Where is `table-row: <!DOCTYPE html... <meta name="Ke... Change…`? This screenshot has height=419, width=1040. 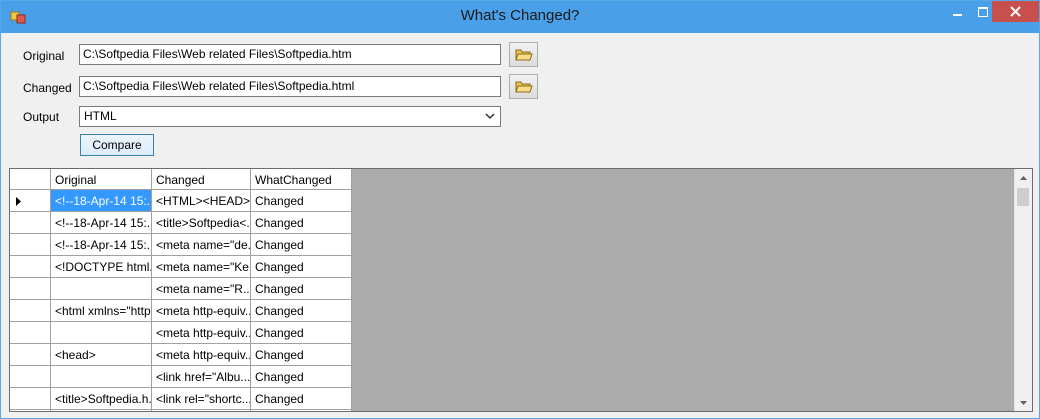
table-row: <!DOCTYPE html... <meta name="Ke... Change… is located at coordinates (181, 267).